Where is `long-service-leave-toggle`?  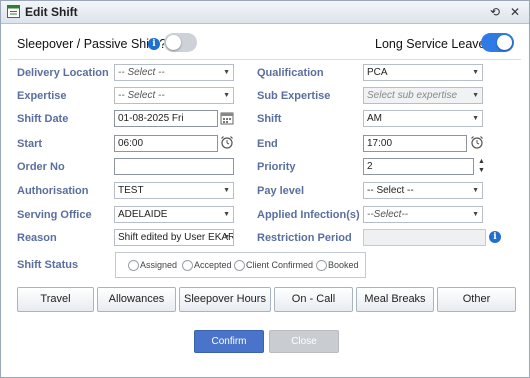 long-service-leave-toggle is located at coordinates (497, 42).